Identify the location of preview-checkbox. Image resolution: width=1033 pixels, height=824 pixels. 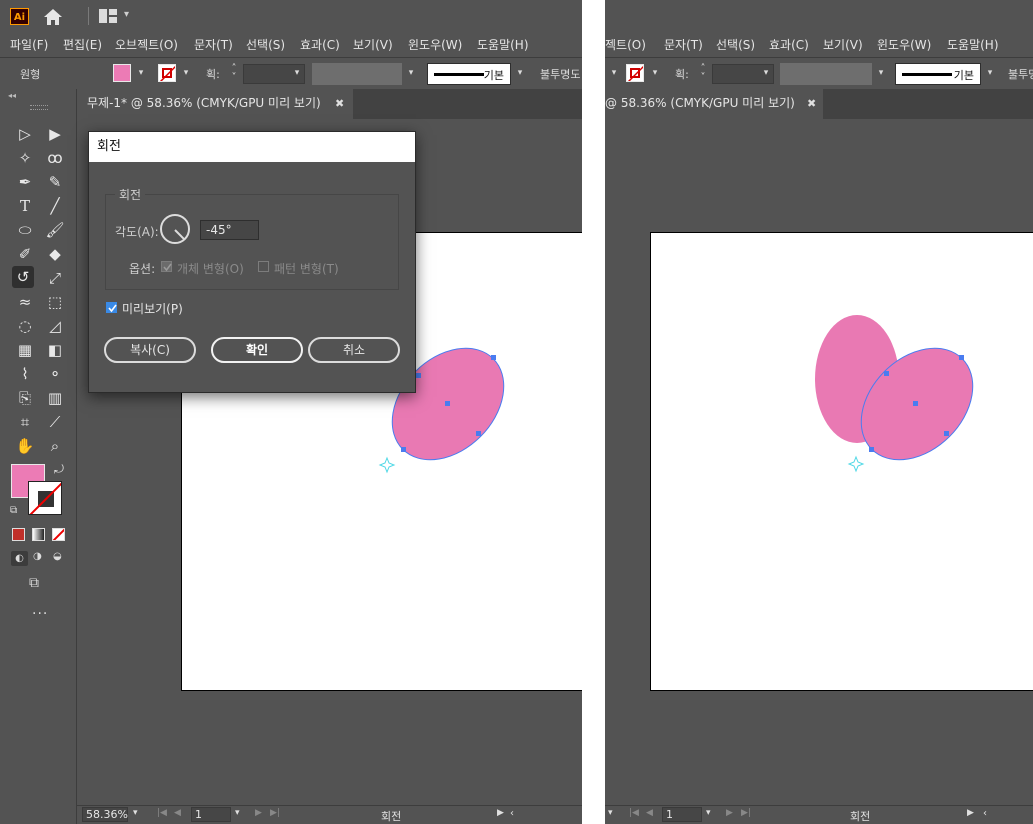
(111, 307).